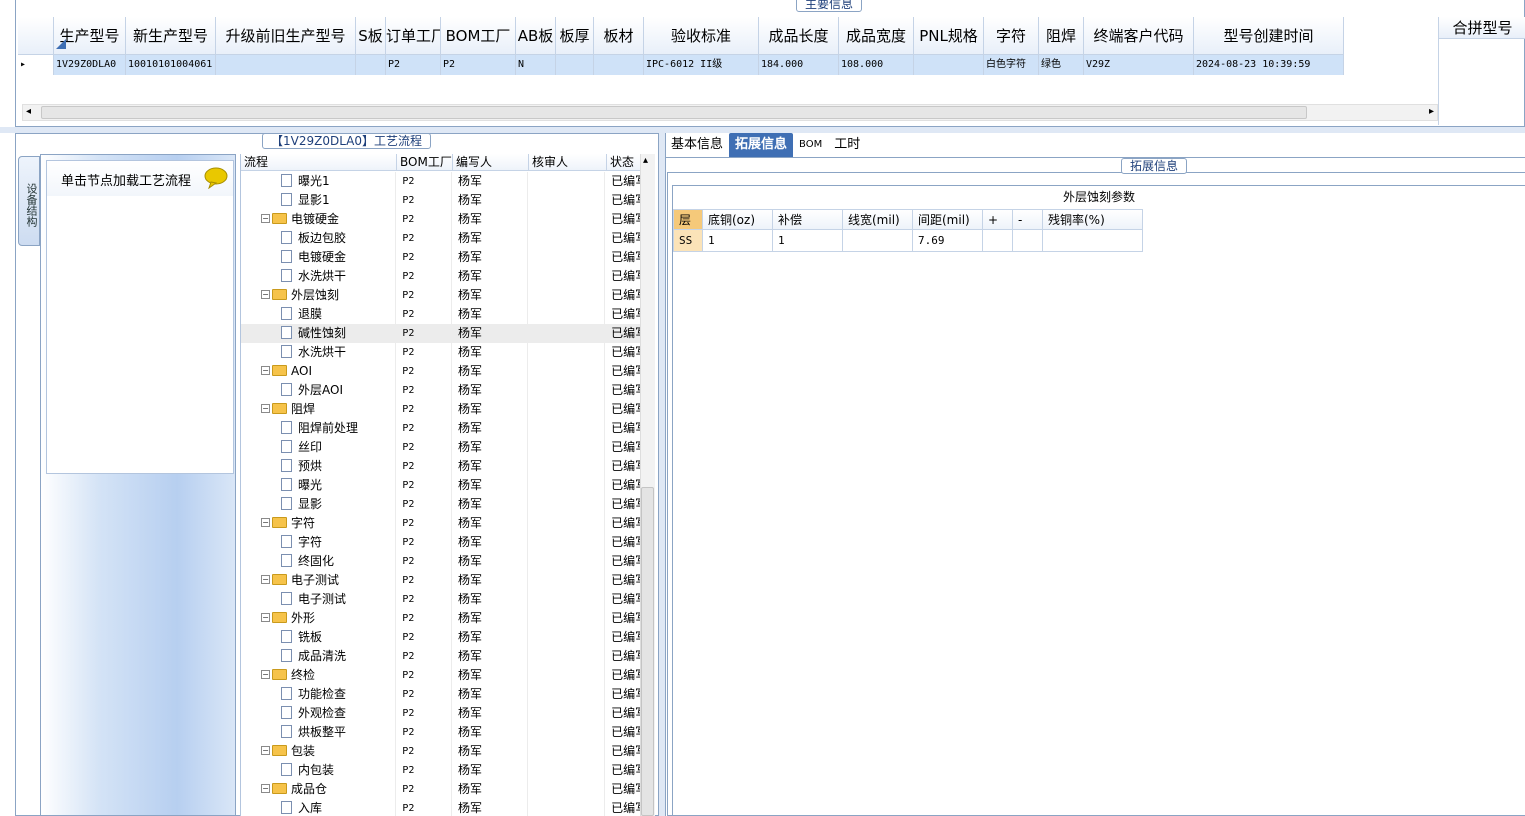 The image size is (1525, 816). What do you see at coordinates (440, 732) in the screenshot?
I see `tree-leaf-row: 烘板整平 P2杨军 已编写` at bounding box center [440, 732].